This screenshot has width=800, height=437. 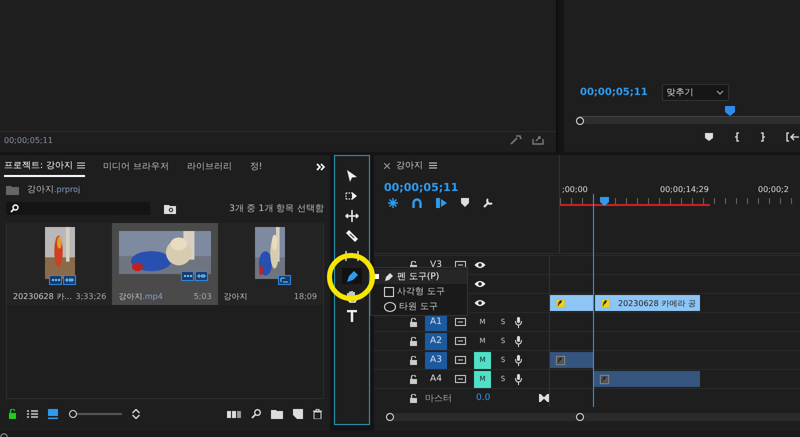 What do you see at coordinates (165, 264) in the screenshot?
I see `media-item: 강아지.mp4 5;03` at bounding box center [165, 264].